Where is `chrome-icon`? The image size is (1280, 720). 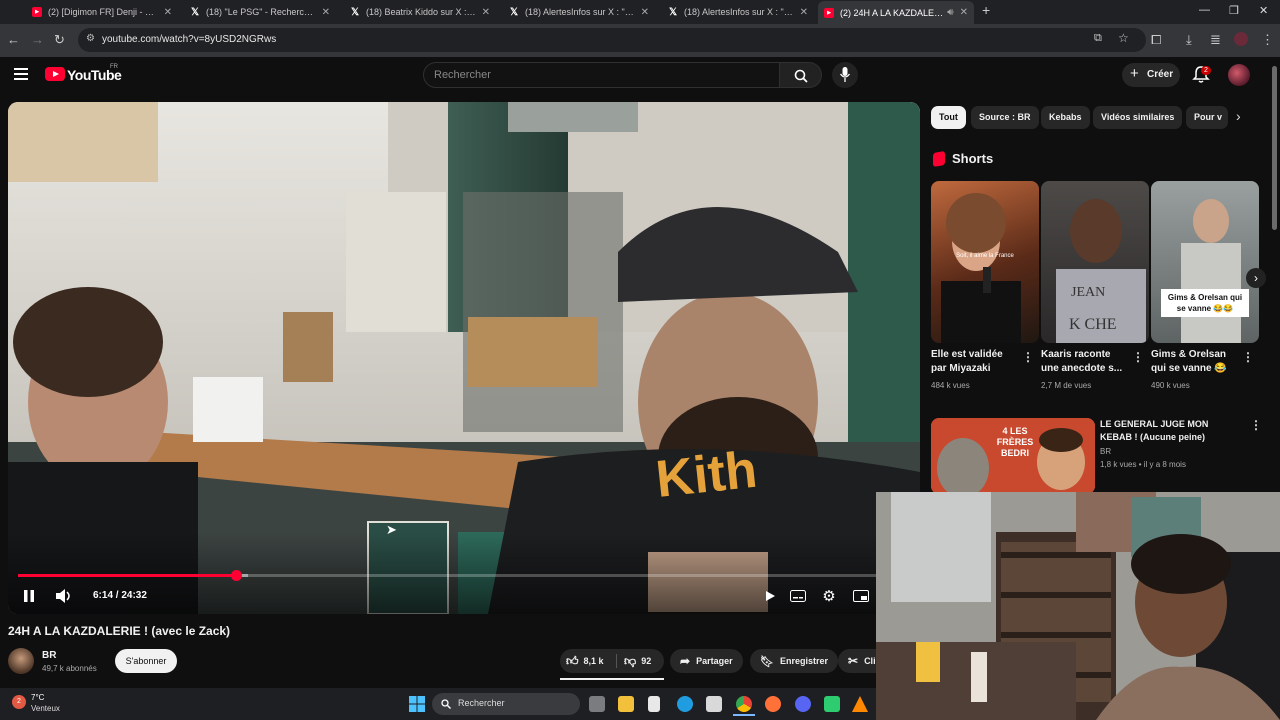 chrome-icon is located at coordinates (744, 704).